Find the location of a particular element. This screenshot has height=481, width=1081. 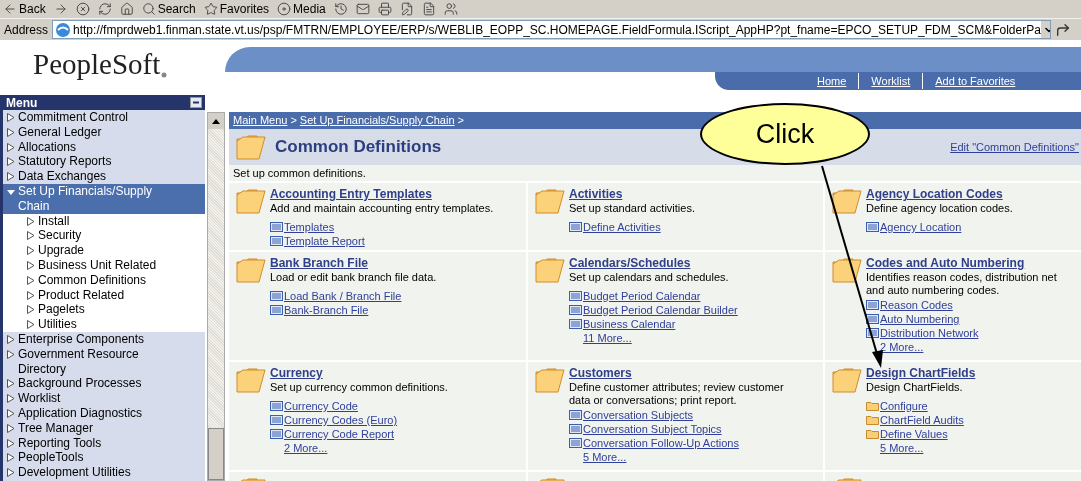

back-button: Back is located at coordinates (24, 9).